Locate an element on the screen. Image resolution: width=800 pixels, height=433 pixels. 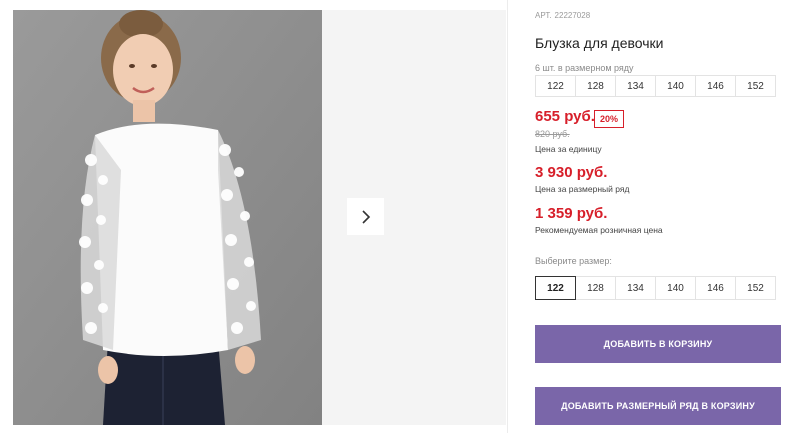
row-price: 3 930 руб. is located at coordinates (571, 172).